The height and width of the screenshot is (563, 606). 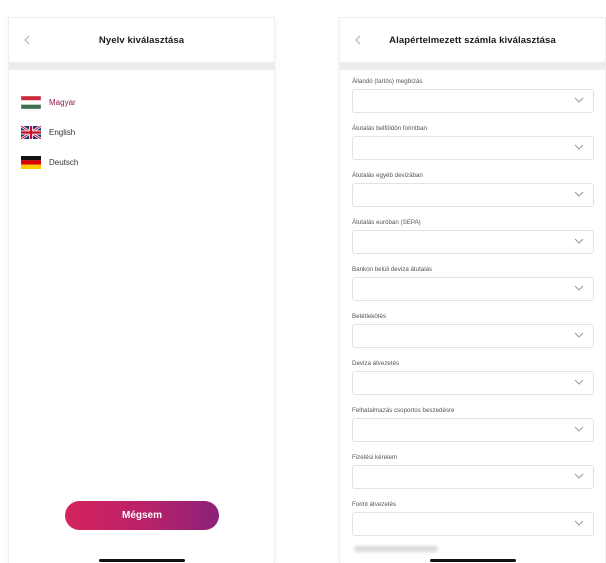 I want to click on account-field: Állandó (tartós) megbízás, so click(x=472, y=95).